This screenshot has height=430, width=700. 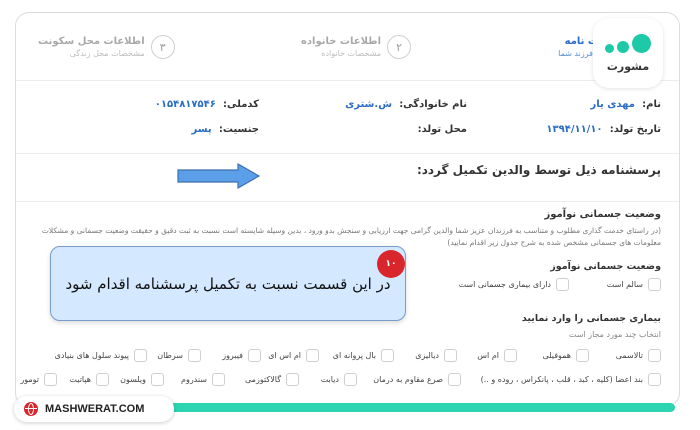 I want to click on disease-option: گالاکتوزمی, so click(x=272, y=379).